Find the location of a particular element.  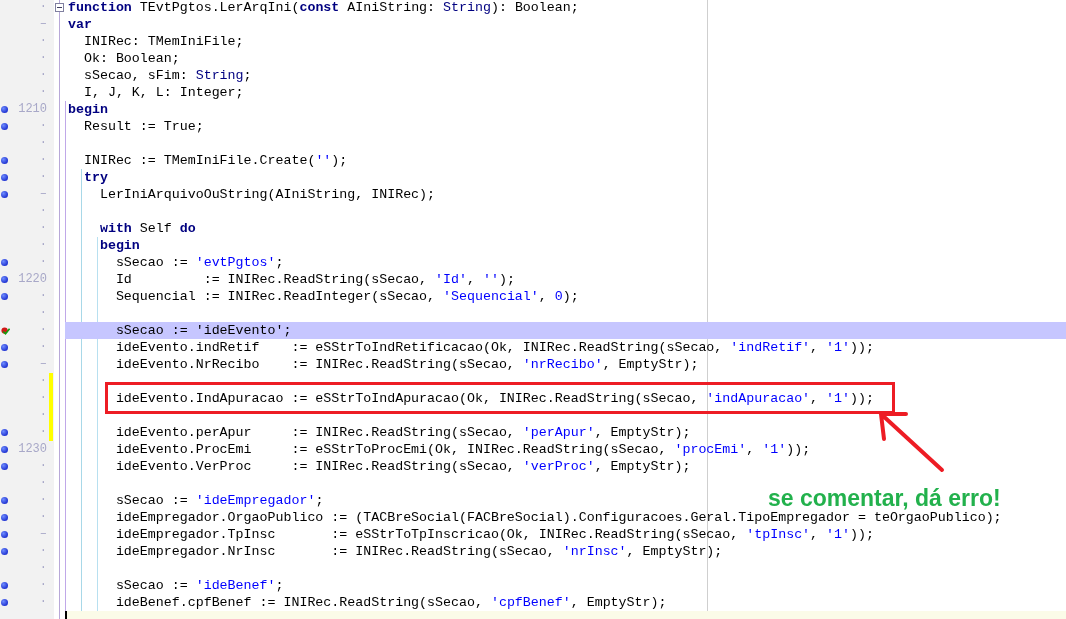

code-line: sSecao := 'ideEvento'; is located at coordinates (203, 330).